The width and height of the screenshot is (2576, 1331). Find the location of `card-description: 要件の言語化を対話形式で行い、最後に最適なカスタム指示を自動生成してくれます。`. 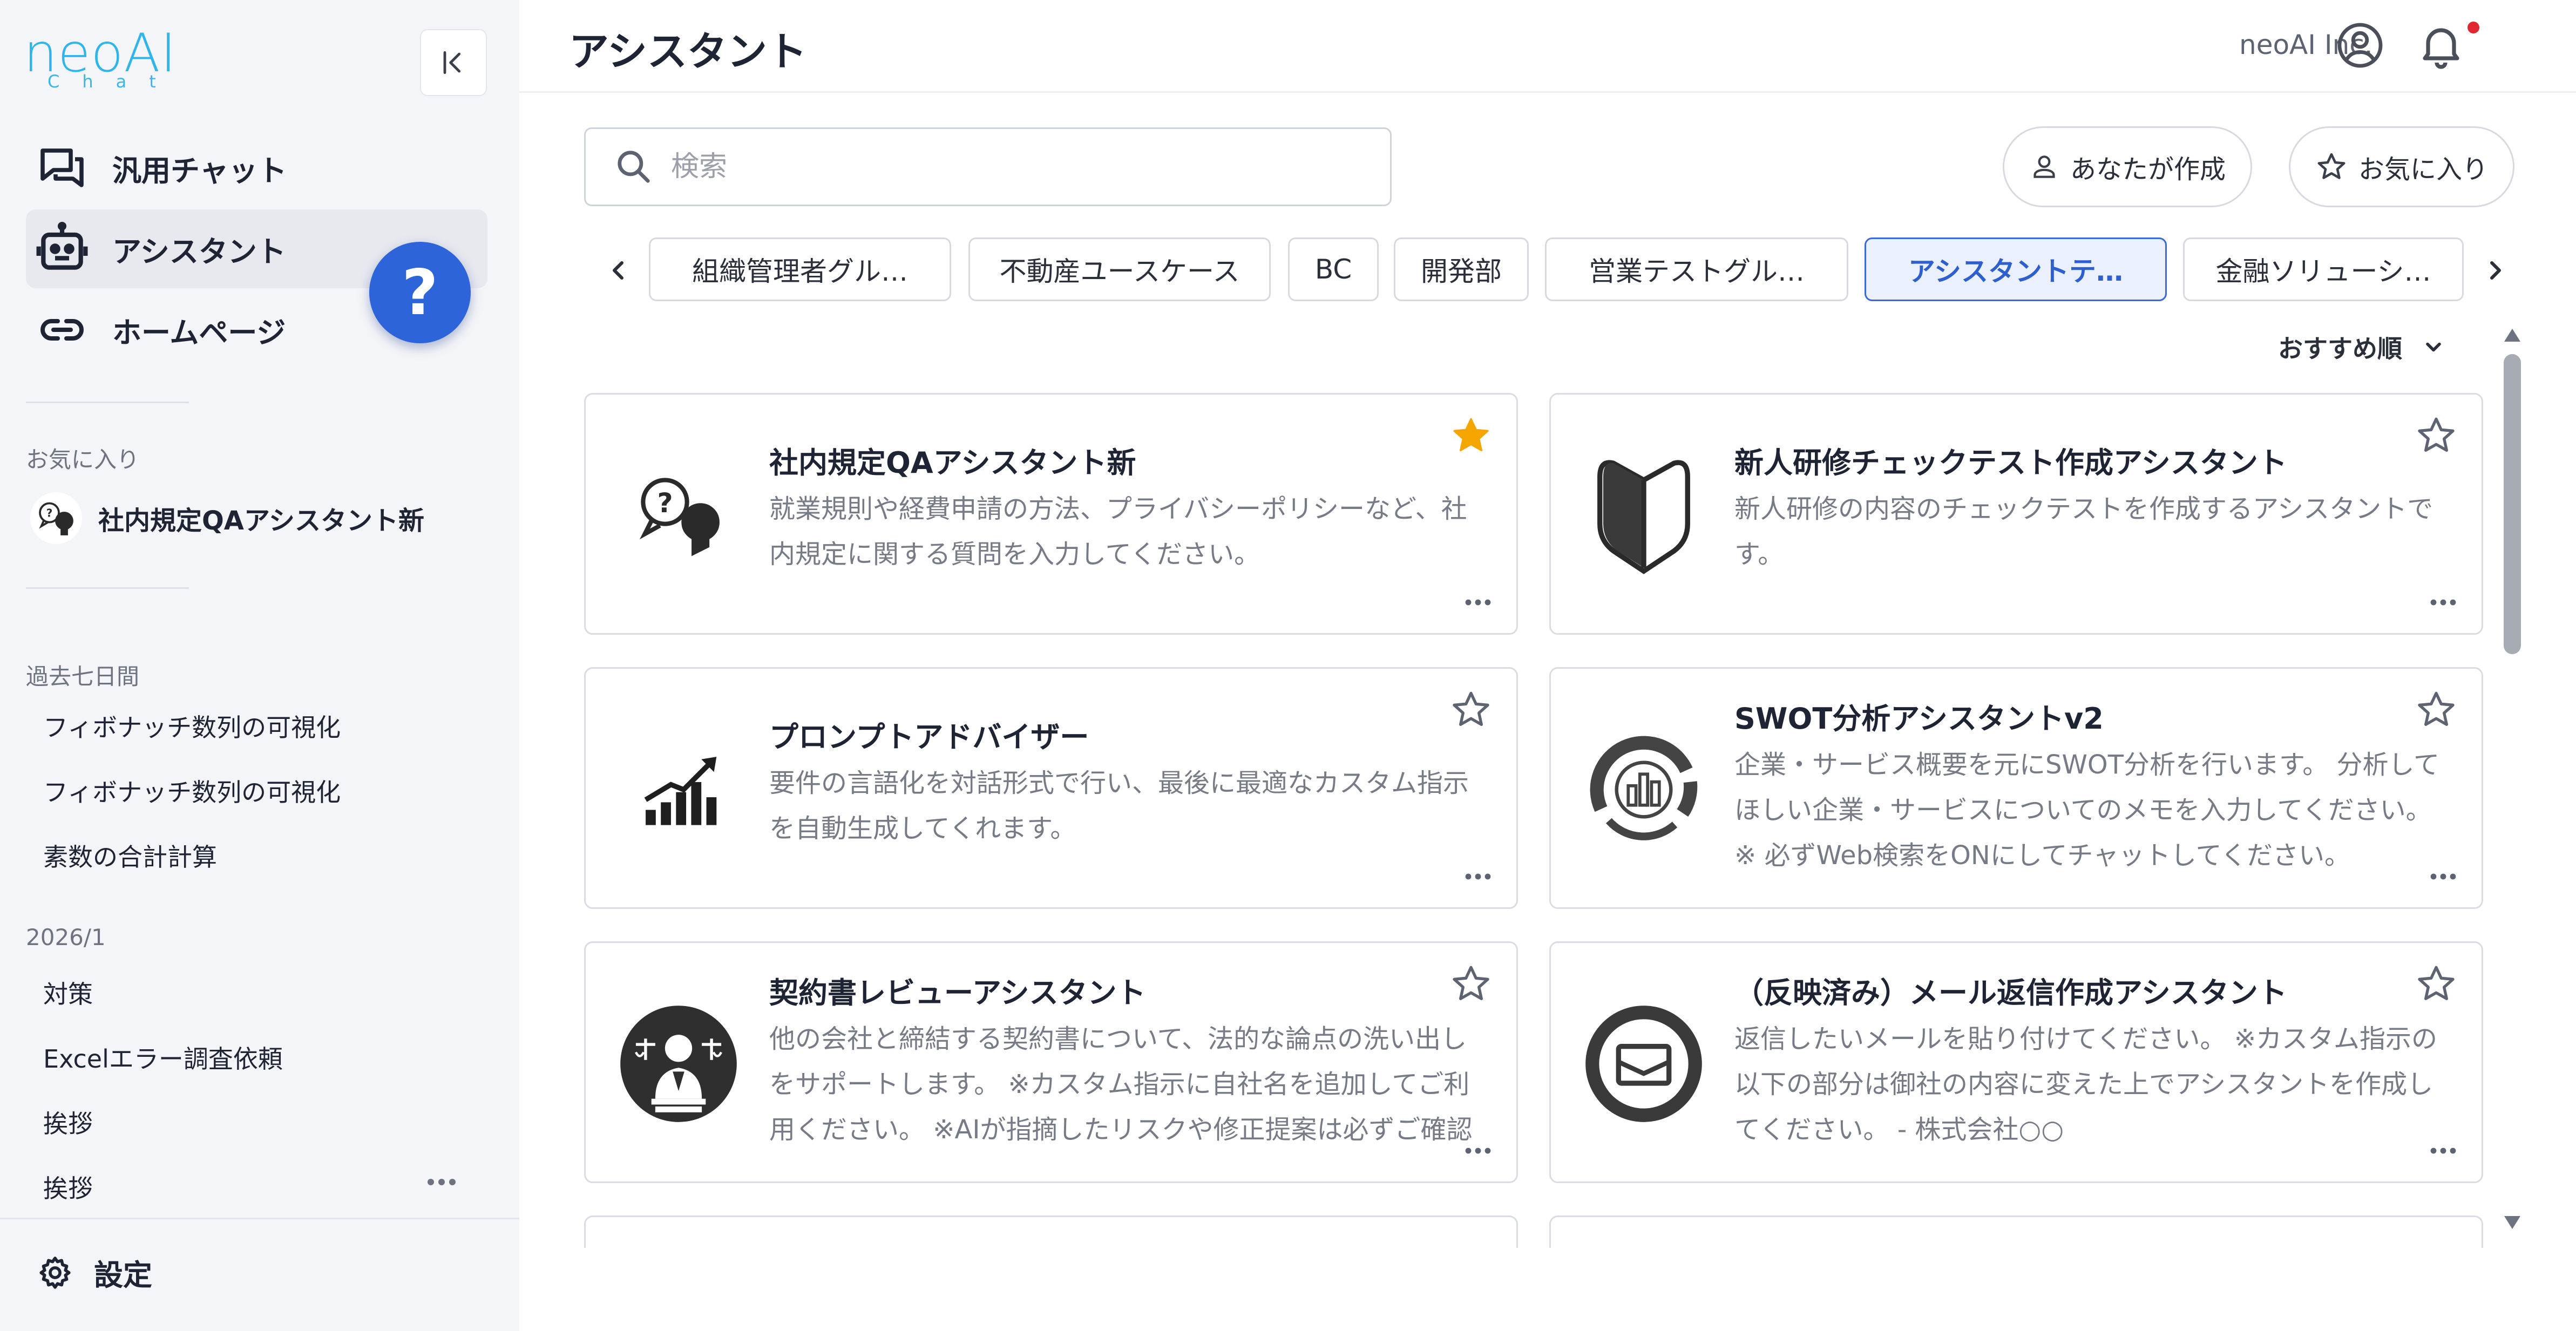

card-description: 要件の言語化を対話形式で行い、最後に最適なカスタム指示を自動生成してくれます。 is located at coordinates (1119, 806).